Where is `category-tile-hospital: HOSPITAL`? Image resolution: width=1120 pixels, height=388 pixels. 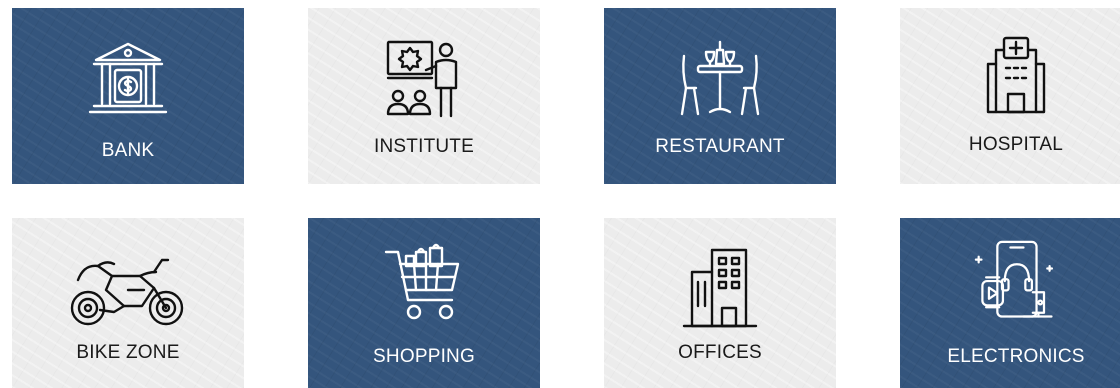 category-tile-hospital: HOSPITAL is located at coordinates (1010, 96).